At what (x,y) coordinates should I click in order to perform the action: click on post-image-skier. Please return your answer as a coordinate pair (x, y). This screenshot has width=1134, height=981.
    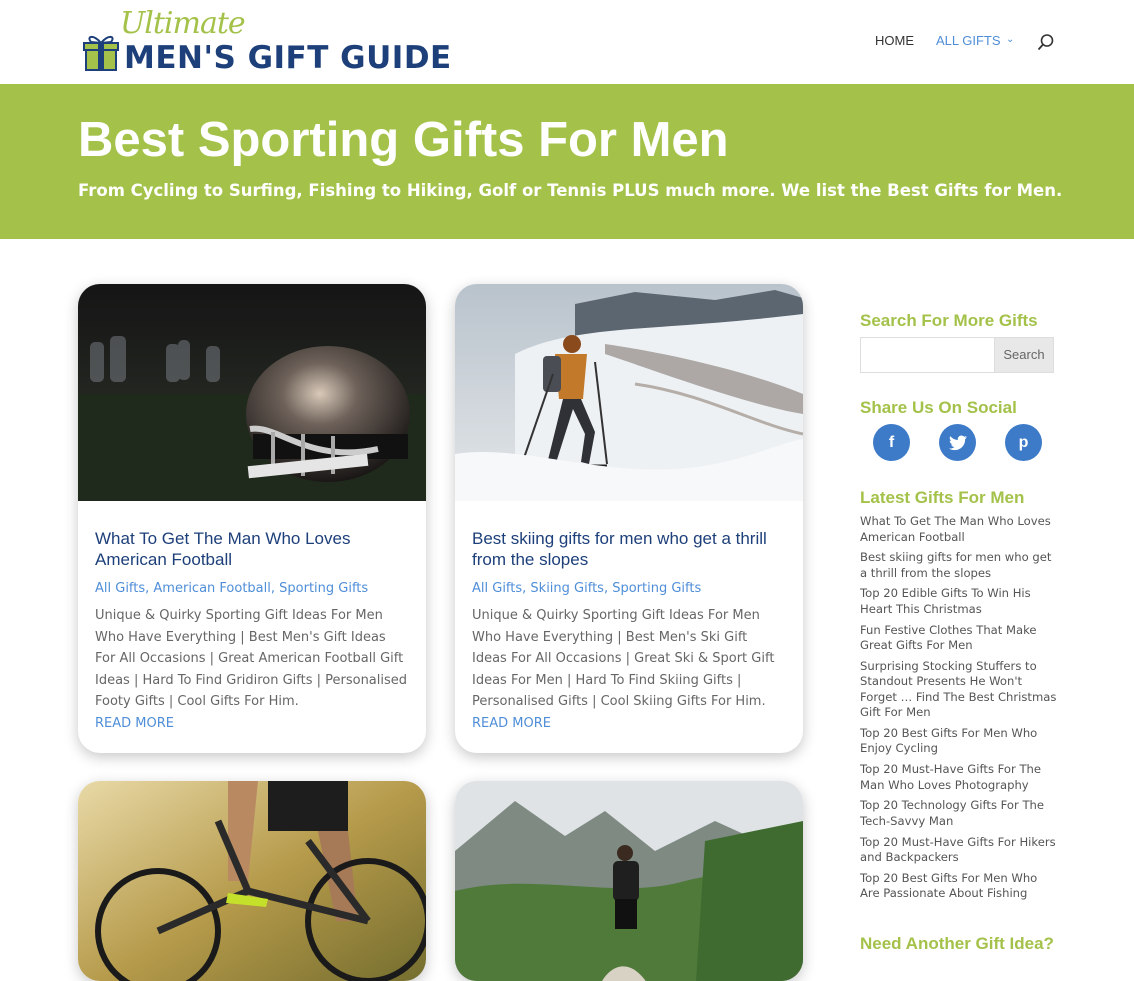
    Looking at the image, I should click on (629, 392).